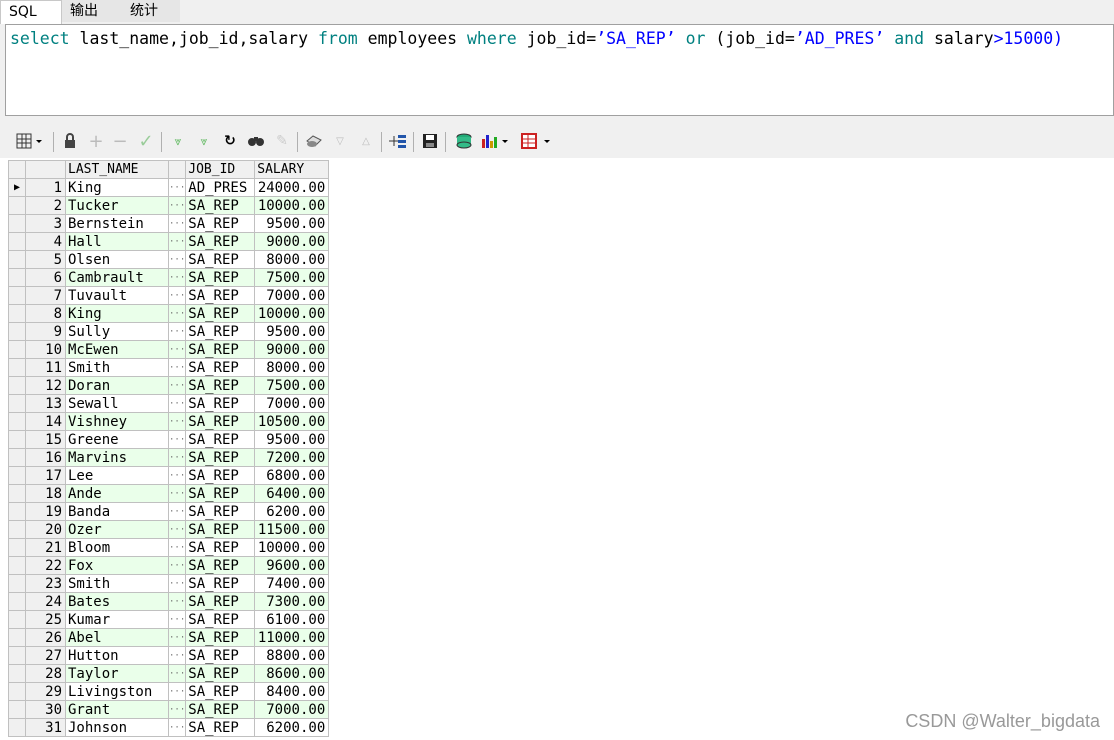 This screenshot has width=1114, height=740. Describe the element at coordinates (117, 637) in the screenshot. I see `cell-last-name: Abel` at that location.